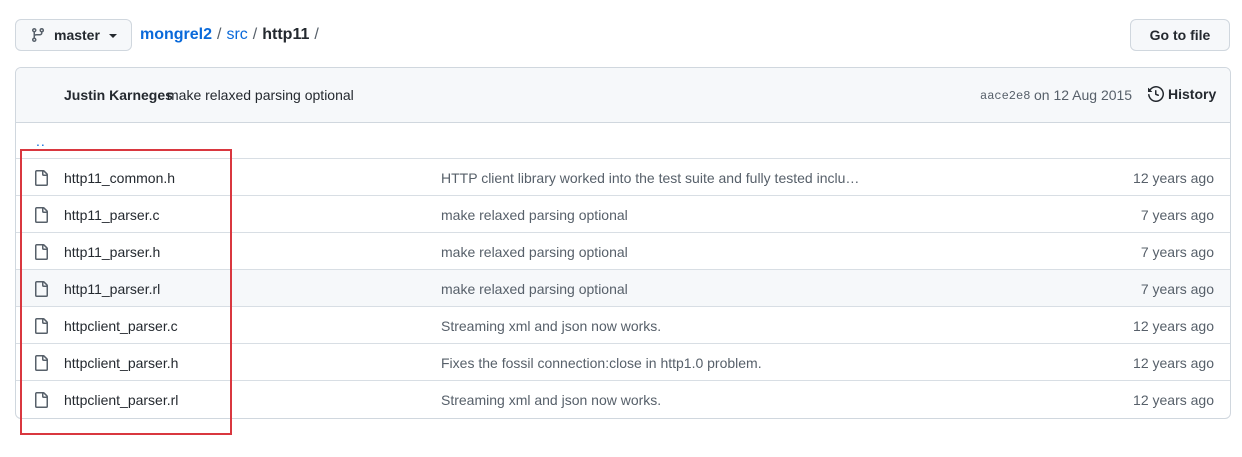 This screenshot has width=1242, height=457. Describe the element at coordinates (286, 34) in the screenshot. I see `breadcrumb-current: http11` at that location.